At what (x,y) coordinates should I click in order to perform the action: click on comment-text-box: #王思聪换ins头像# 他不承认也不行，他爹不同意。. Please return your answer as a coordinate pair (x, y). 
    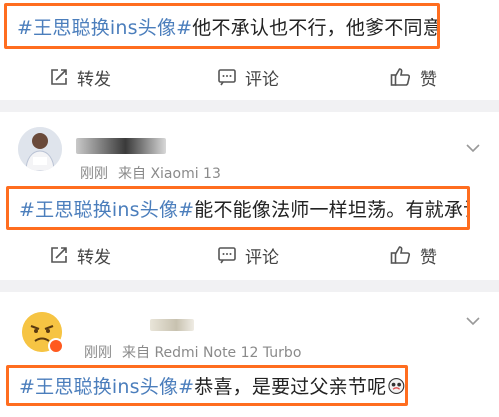
    Looking at the image, I should click on (222, 26).